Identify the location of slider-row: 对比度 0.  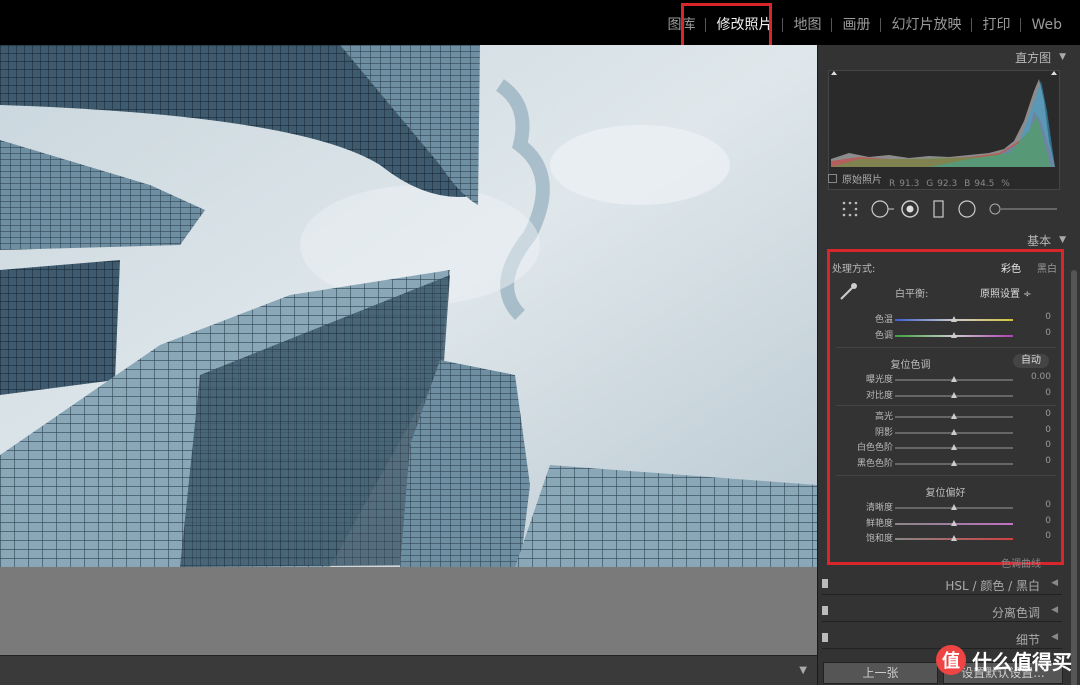
(945, 395).